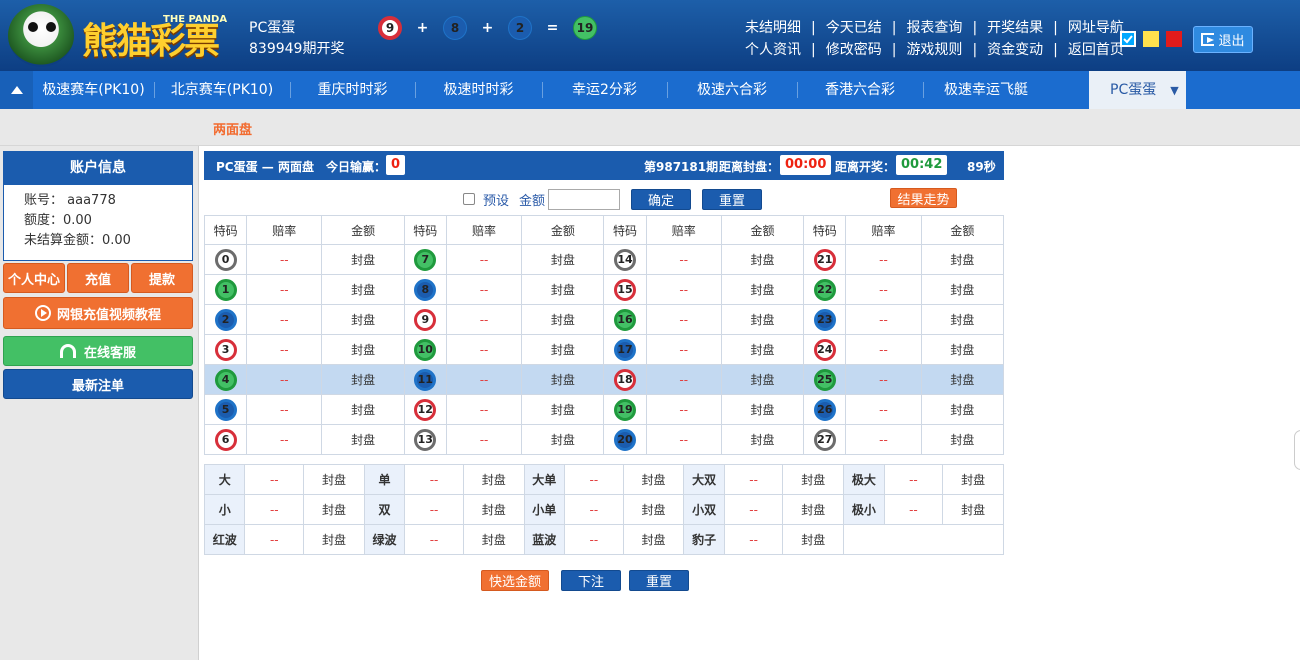 The width and height of the screenshot is (1300, 660). I want to click on nav-item-active: PC蛋蛋 ▼, so click(1137, 90).